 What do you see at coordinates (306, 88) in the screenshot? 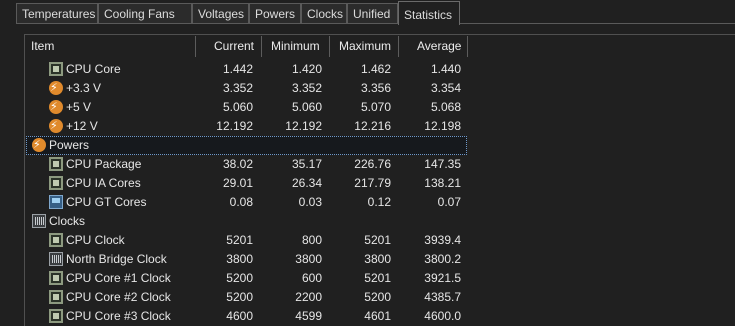
I see `cell-minimum: 3.352` at bounding box center [306, 88].